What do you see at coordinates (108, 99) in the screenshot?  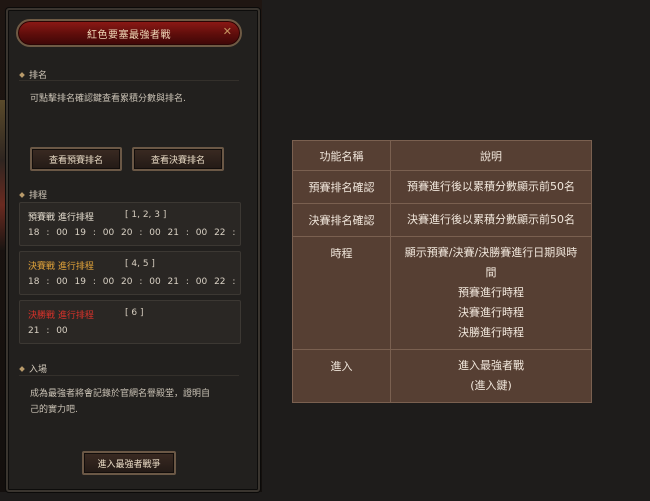 I see `ranking-description: 可點擊排名確認鍵查看累積分數與排名.` at bounding box center [108, 99].